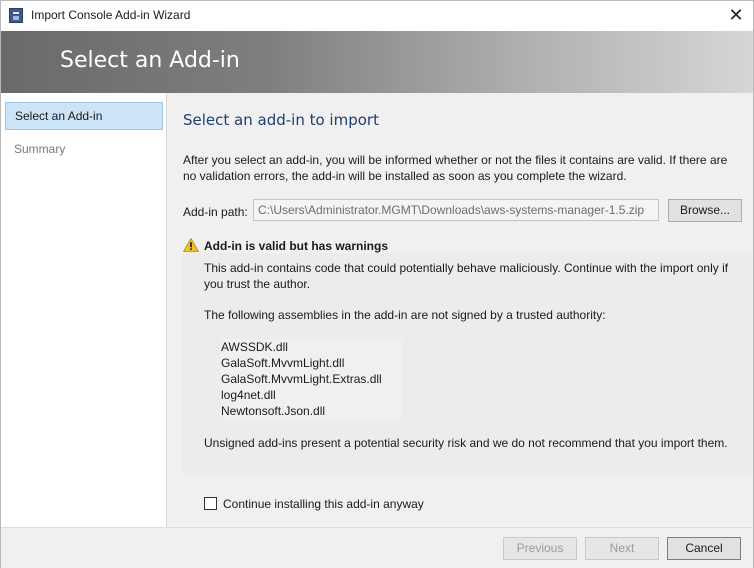 The image size is (754, 568). I want to click on list-item: AWSSDK.dll, so click(254, 347).